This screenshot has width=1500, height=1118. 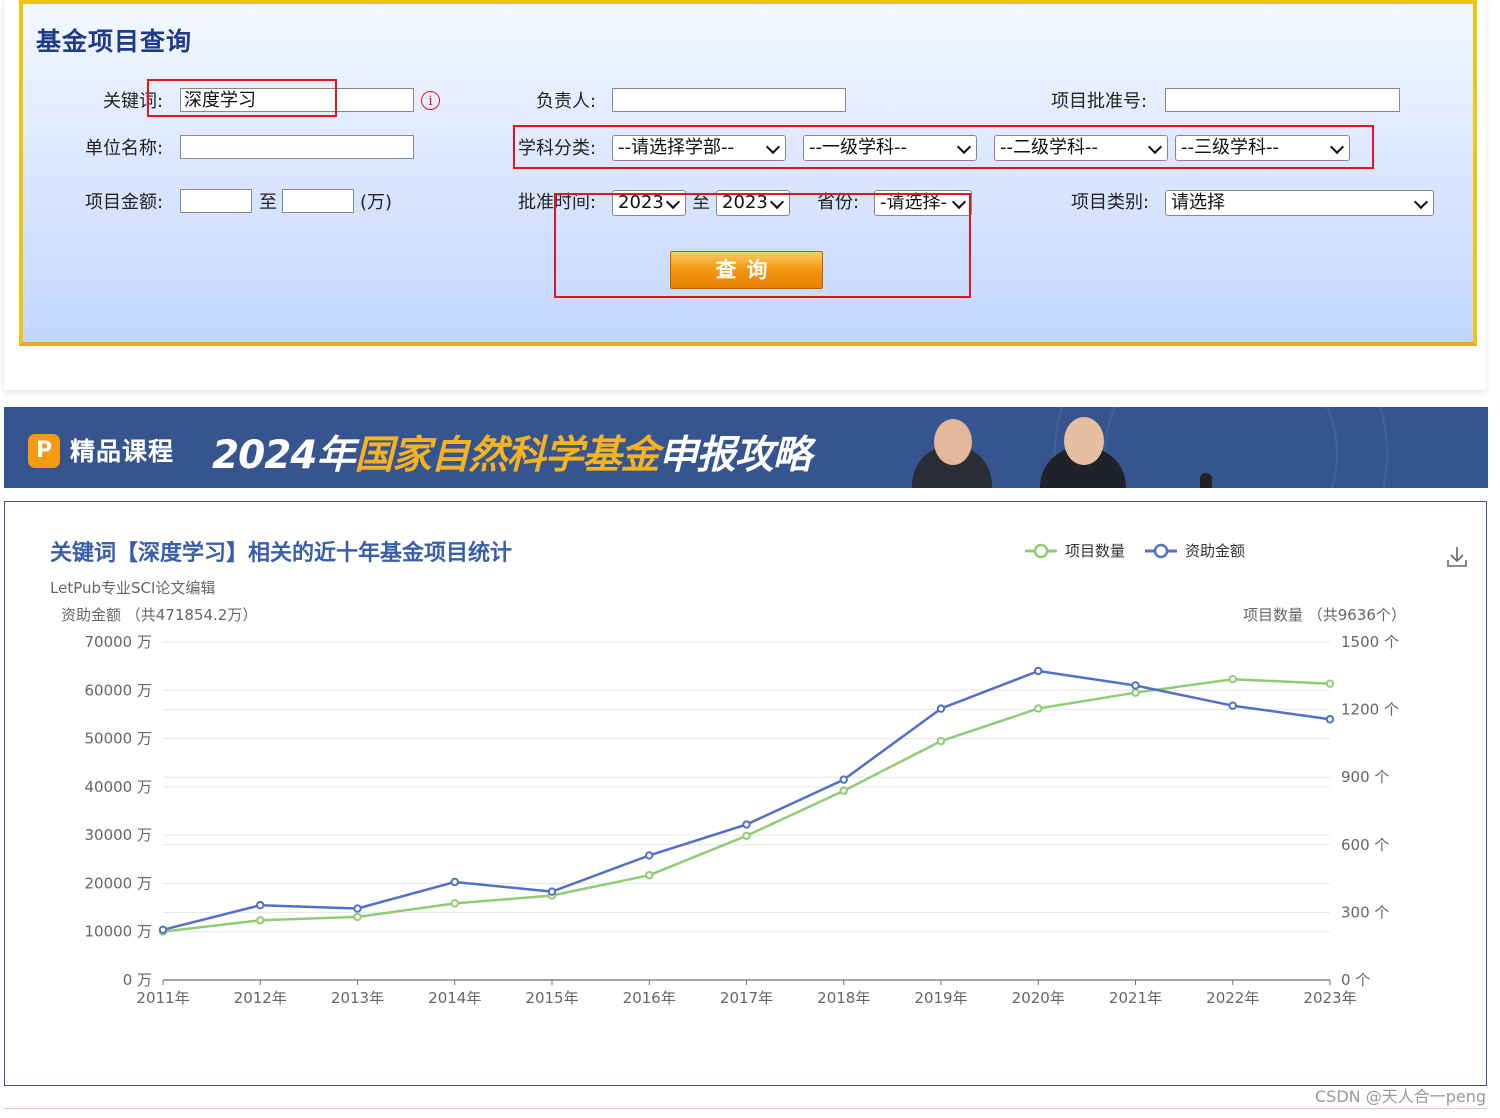 I want to click on form-title: 基金项目查询, so click(x=114, y=41).